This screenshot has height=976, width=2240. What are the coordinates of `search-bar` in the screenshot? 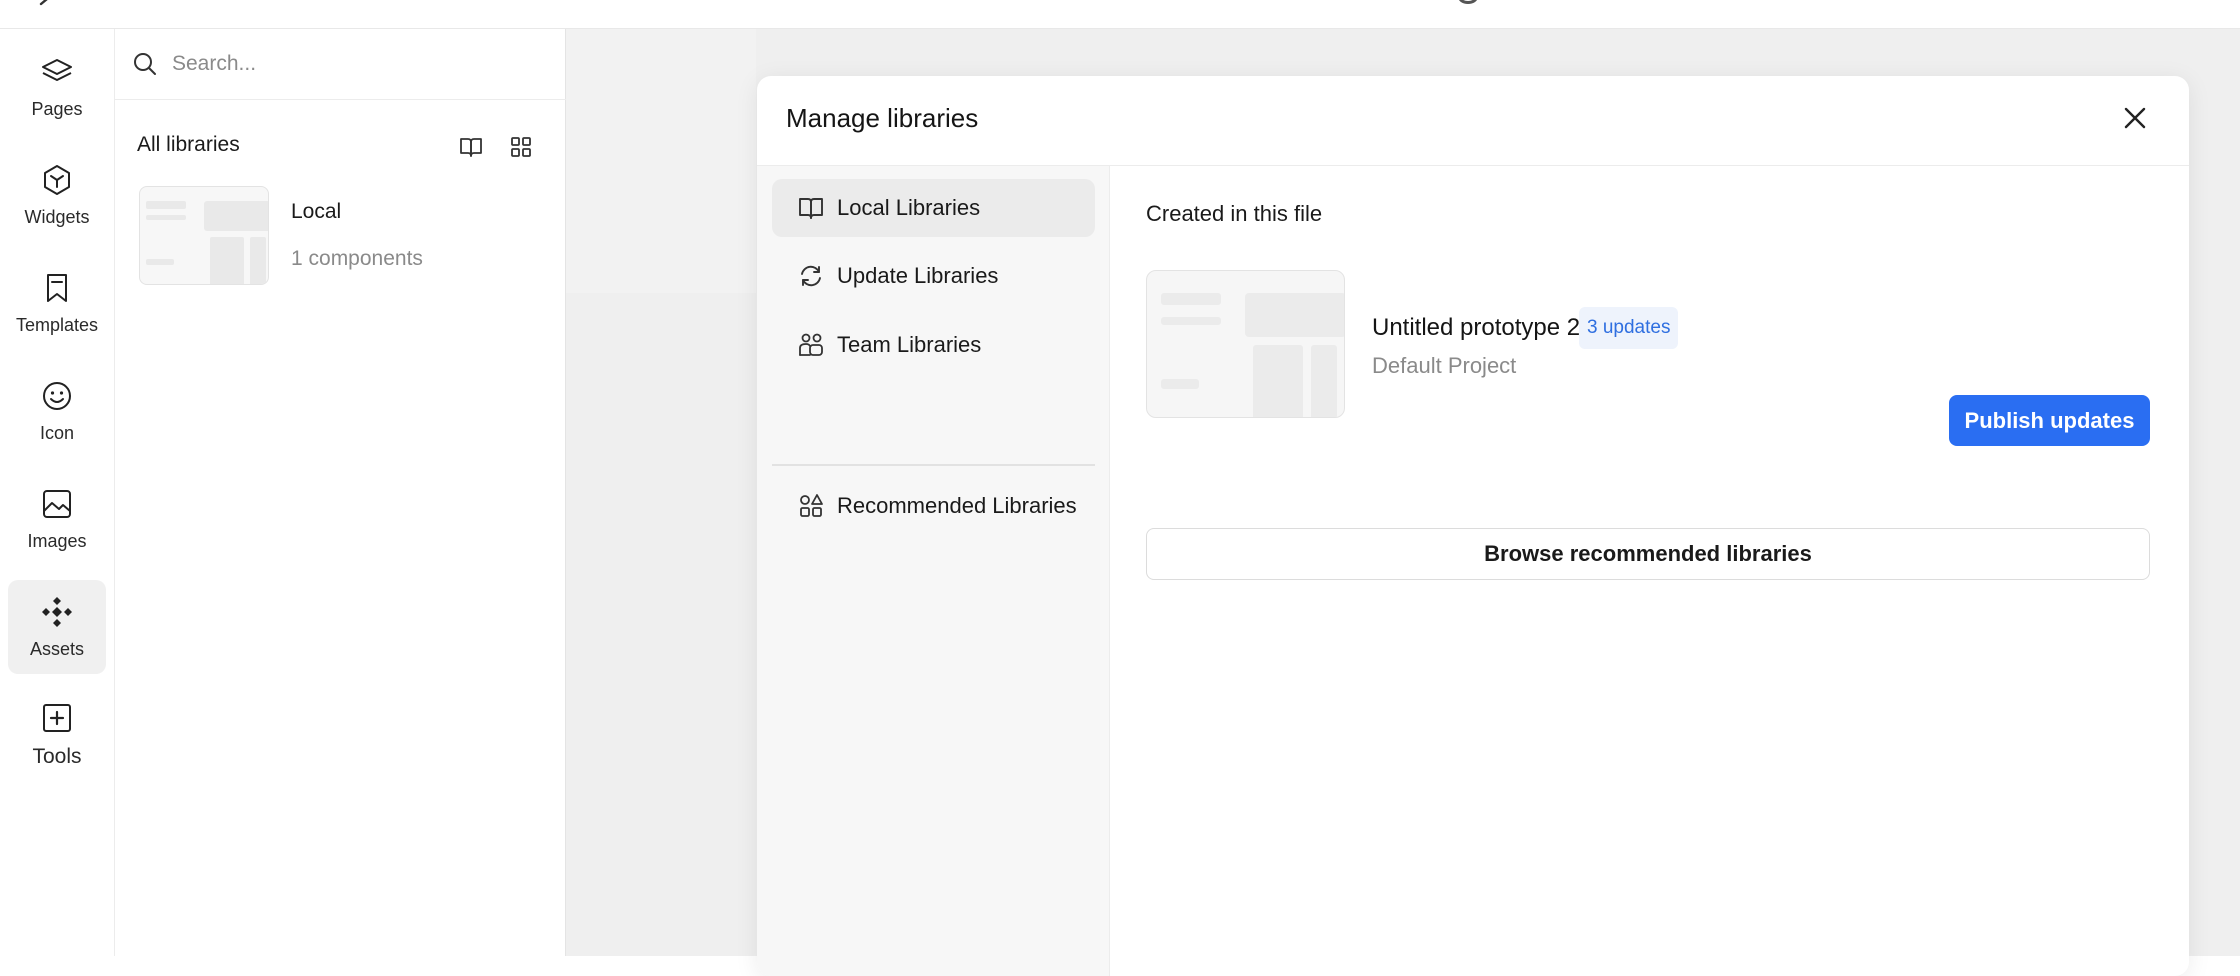 It's located at (340, 64).